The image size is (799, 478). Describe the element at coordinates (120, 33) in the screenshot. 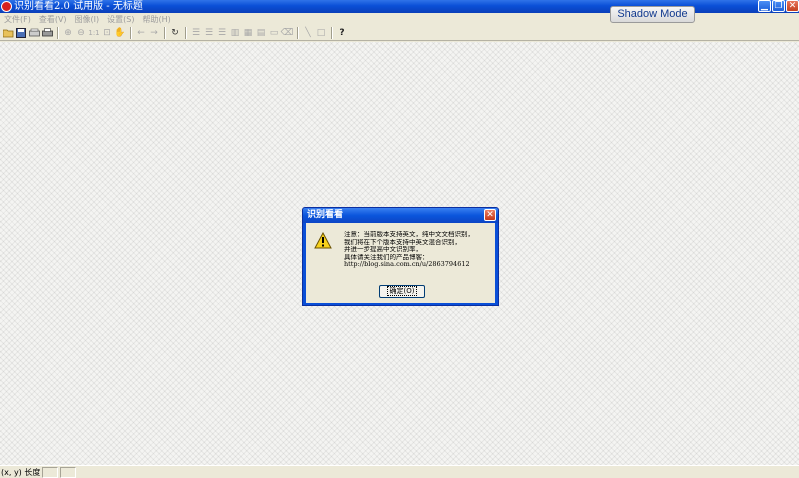

I see `hand-icon: ✋` at that location.